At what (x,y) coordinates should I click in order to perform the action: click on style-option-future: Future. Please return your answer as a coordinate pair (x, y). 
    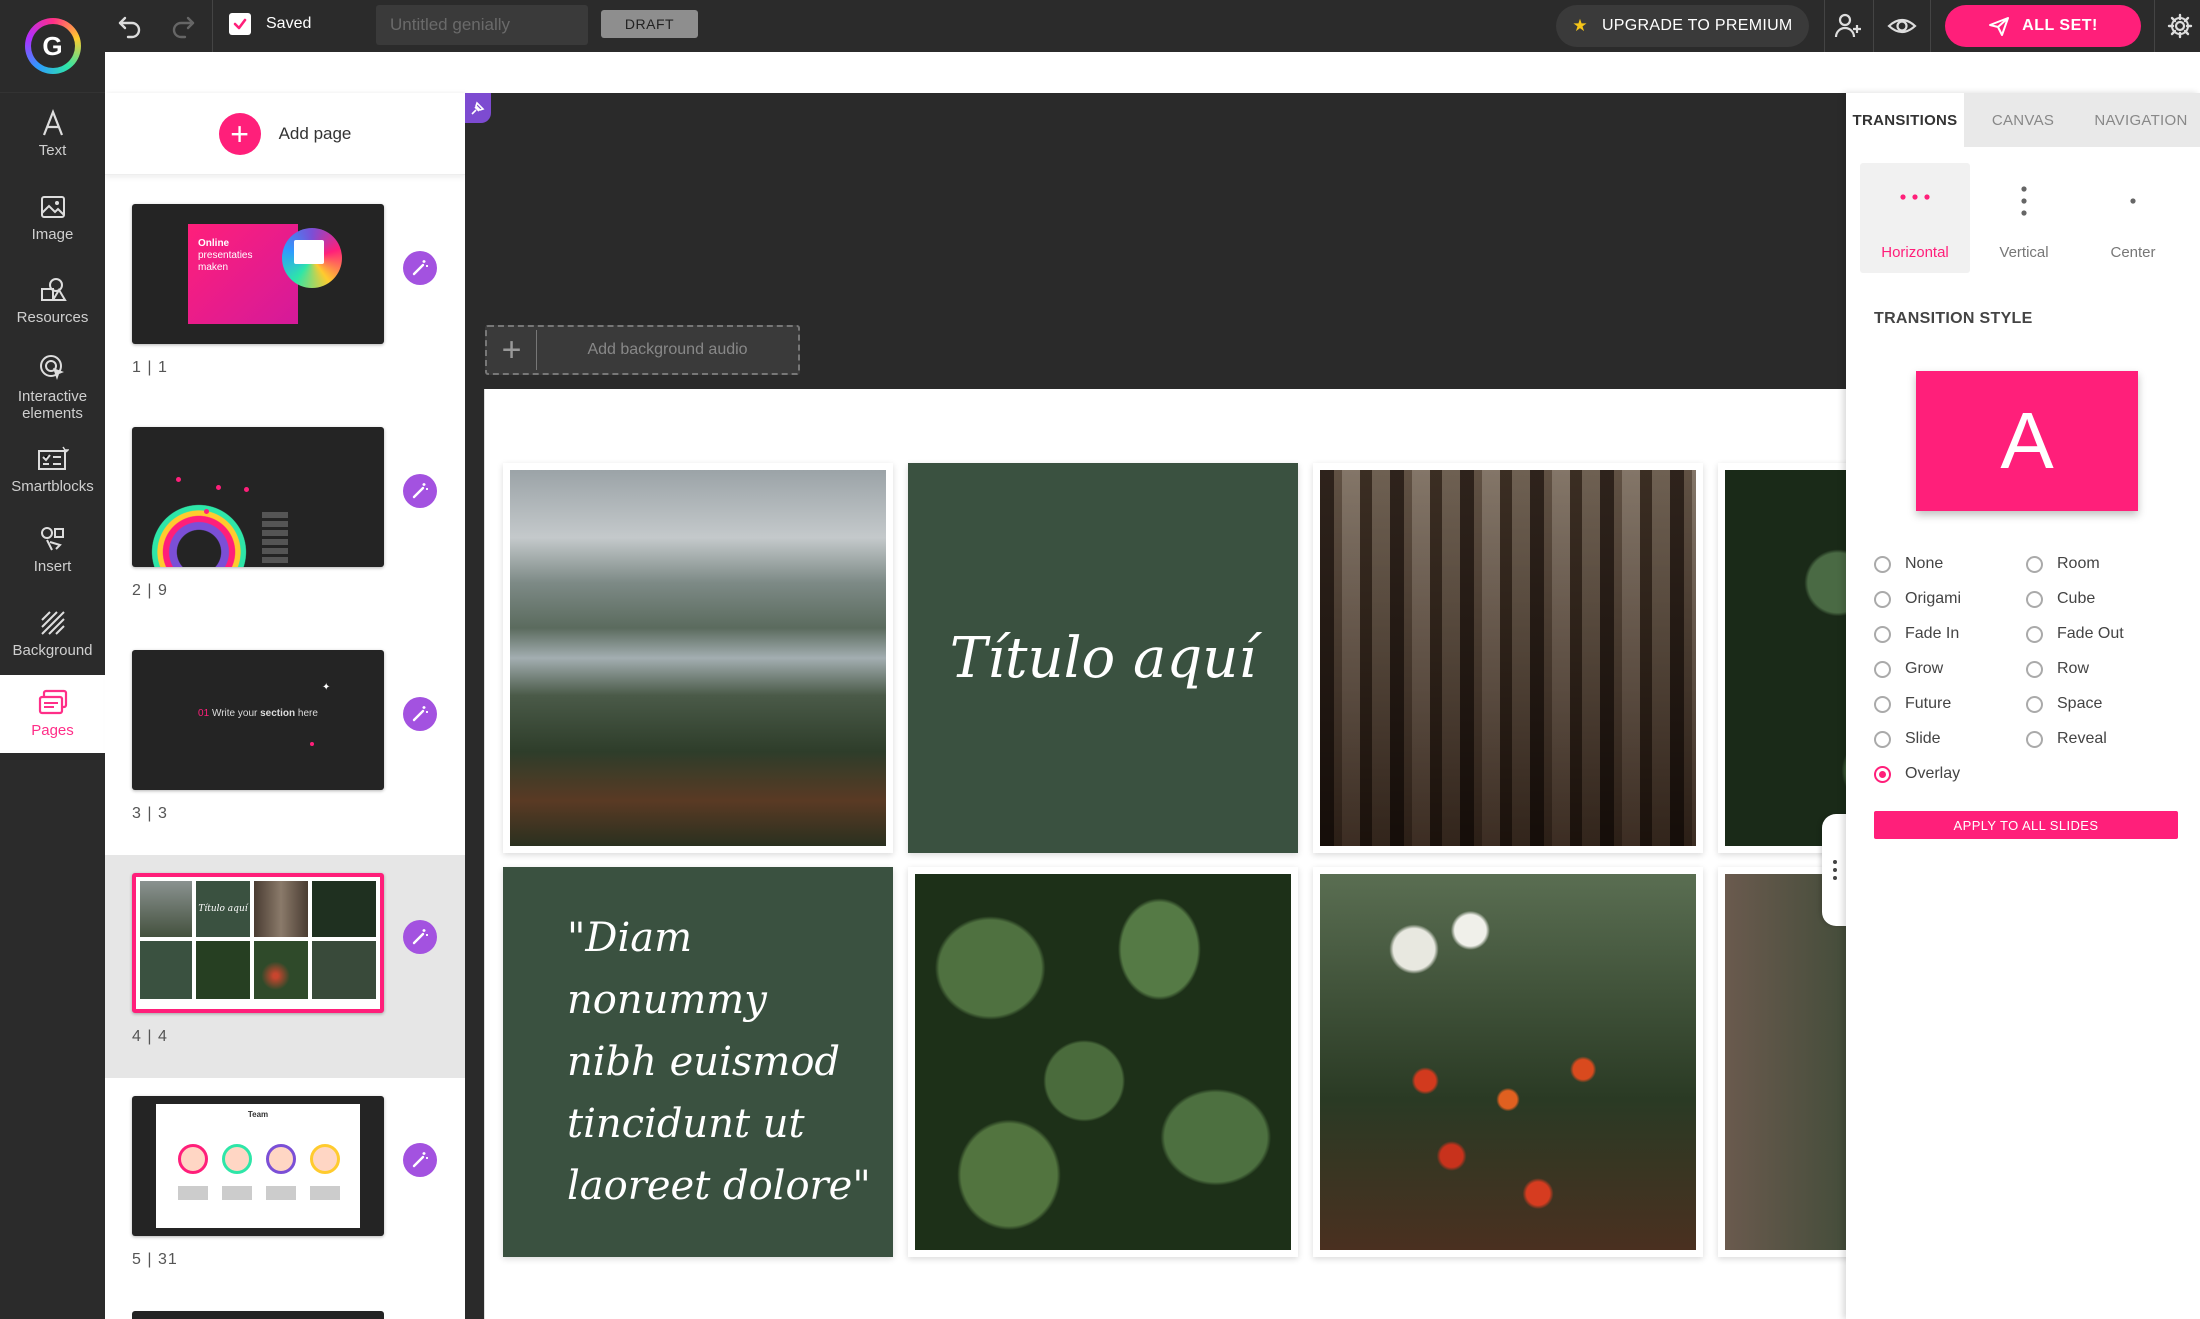
    Looking at the image, I should click on (1912, 704).